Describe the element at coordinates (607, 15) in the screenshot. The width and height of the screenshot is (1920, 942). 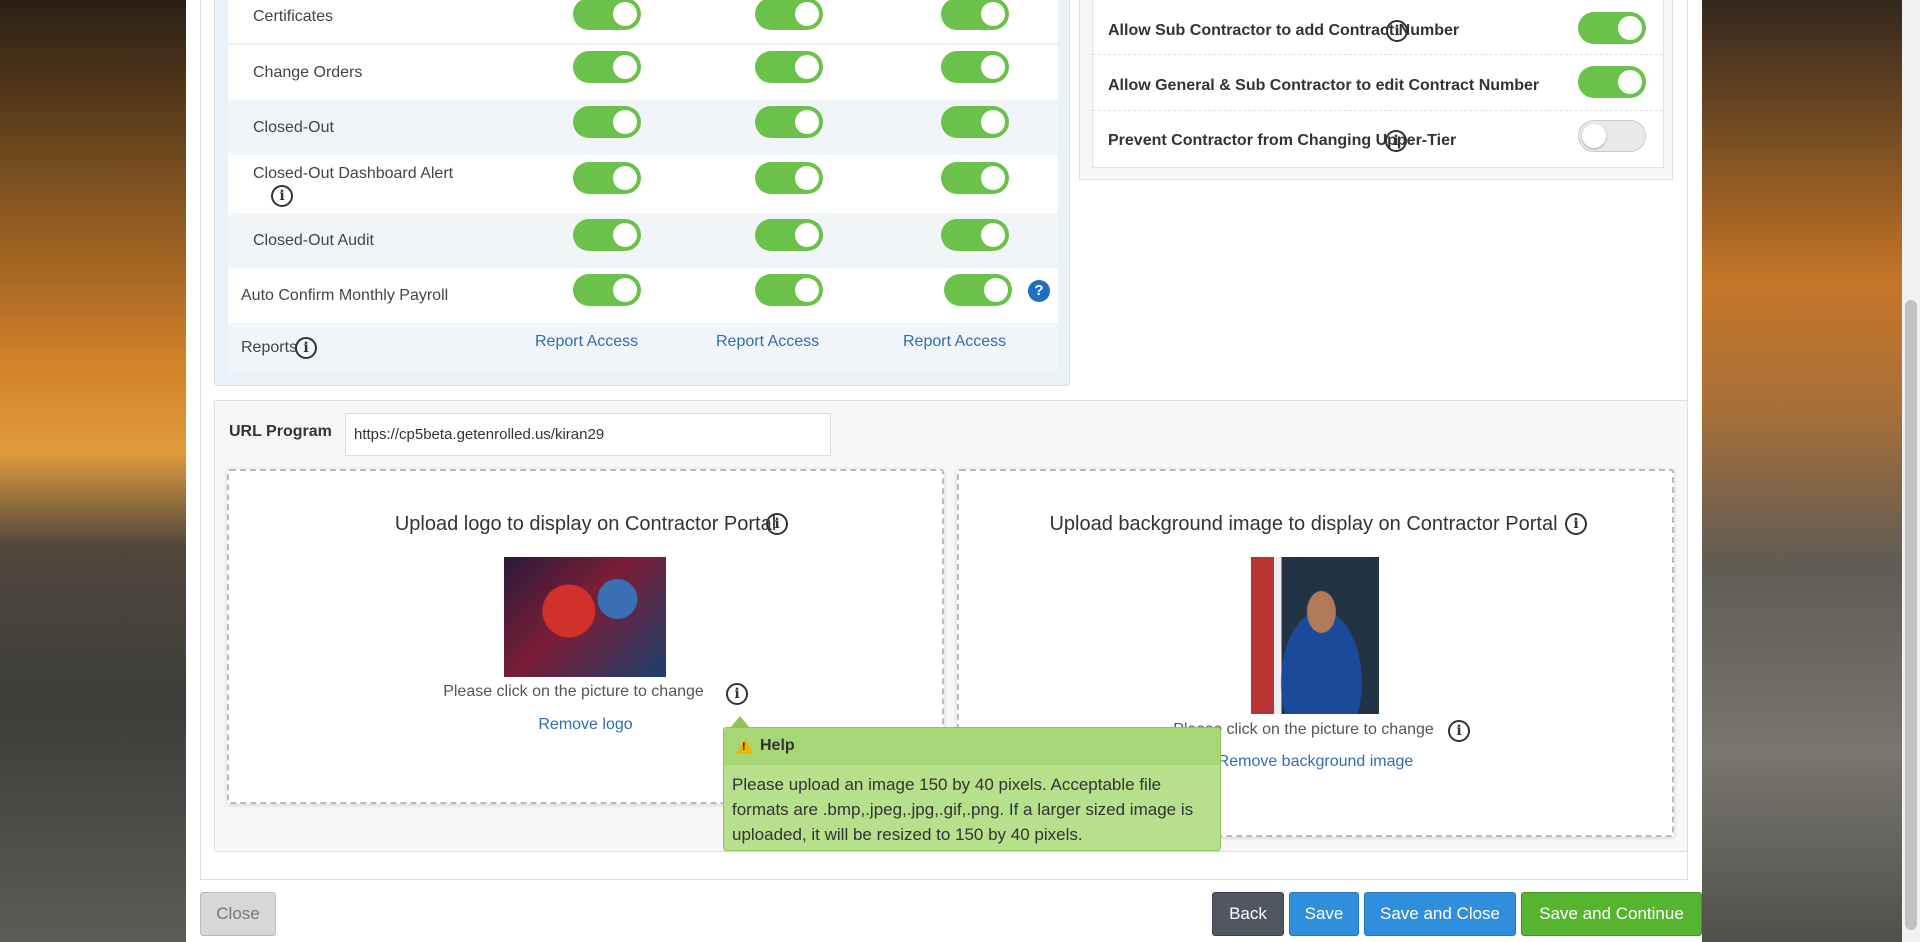
I see `toggle-certificates-col1` at that location.